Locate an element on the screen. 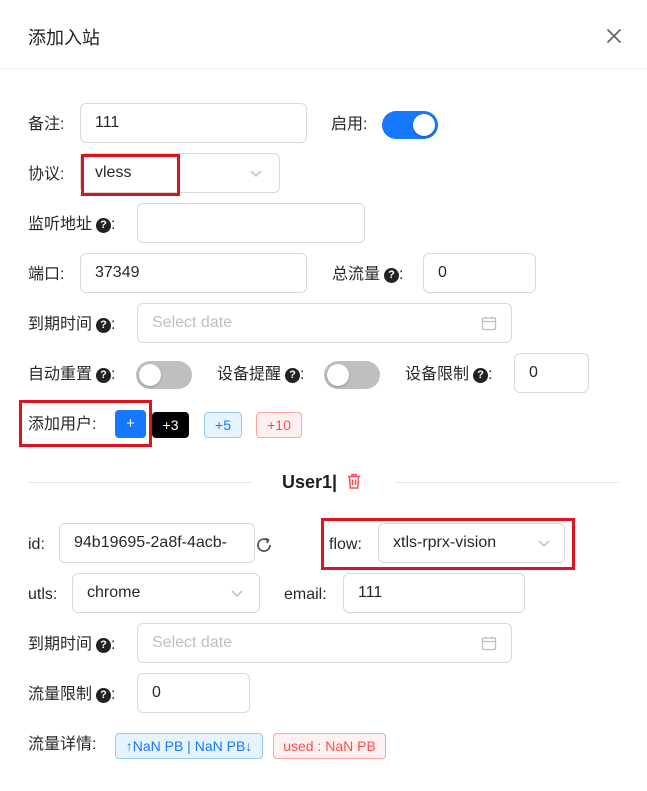  id-label: id: is located at coordinates (36, 544).